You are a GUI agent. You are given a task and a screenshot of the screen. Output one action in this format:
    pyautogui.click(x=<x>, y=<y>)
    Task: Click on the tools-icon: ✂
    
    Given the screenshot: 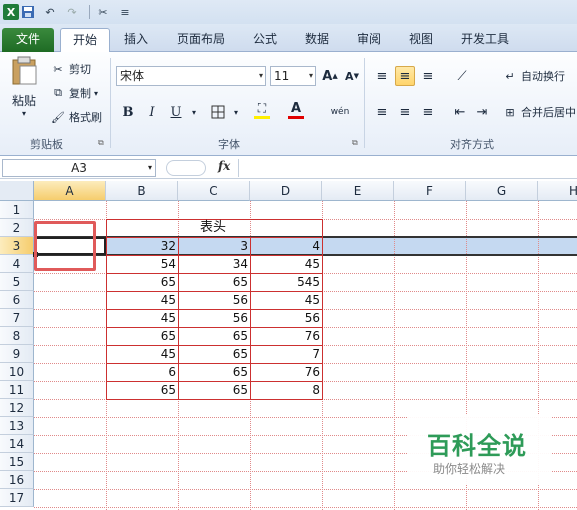 What is the action you would take?
    pyautogui.click(x=103, y=12)
    